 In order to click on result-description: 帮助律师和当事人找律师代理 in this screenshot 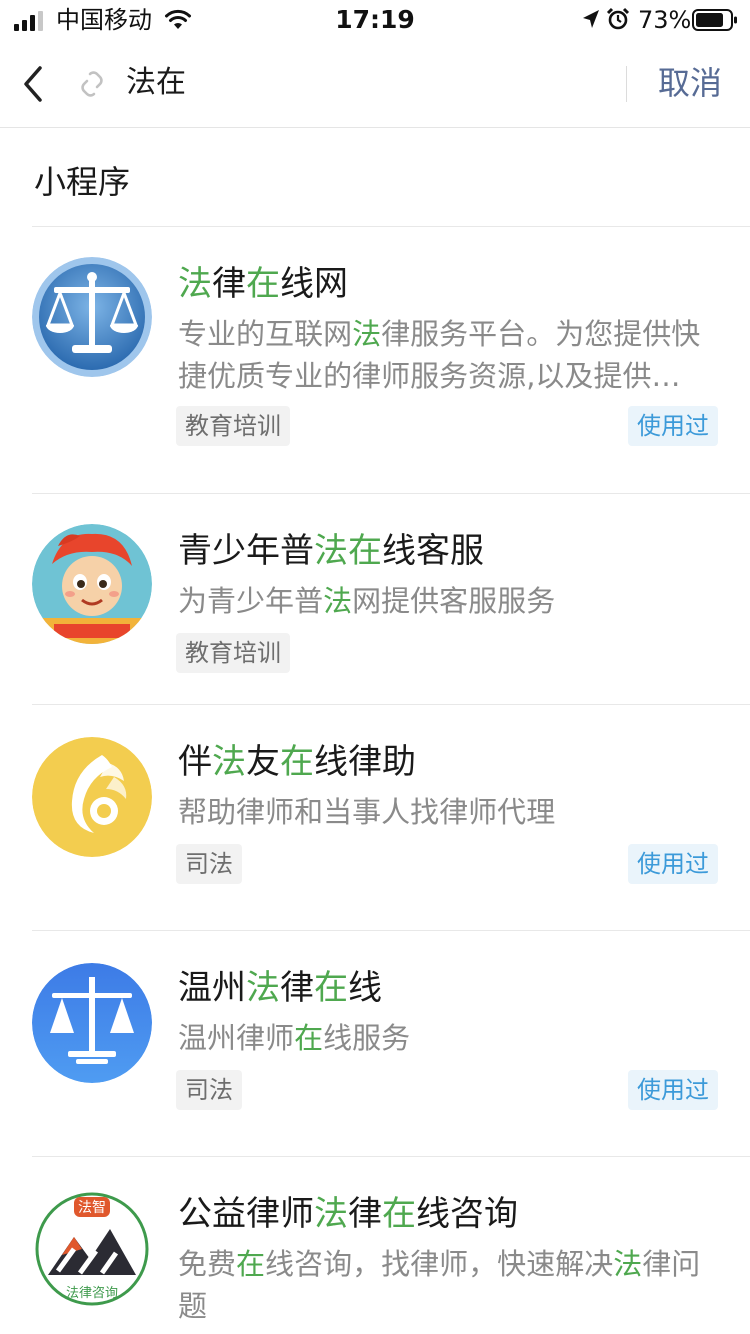, I will do `click(367, 812)`.